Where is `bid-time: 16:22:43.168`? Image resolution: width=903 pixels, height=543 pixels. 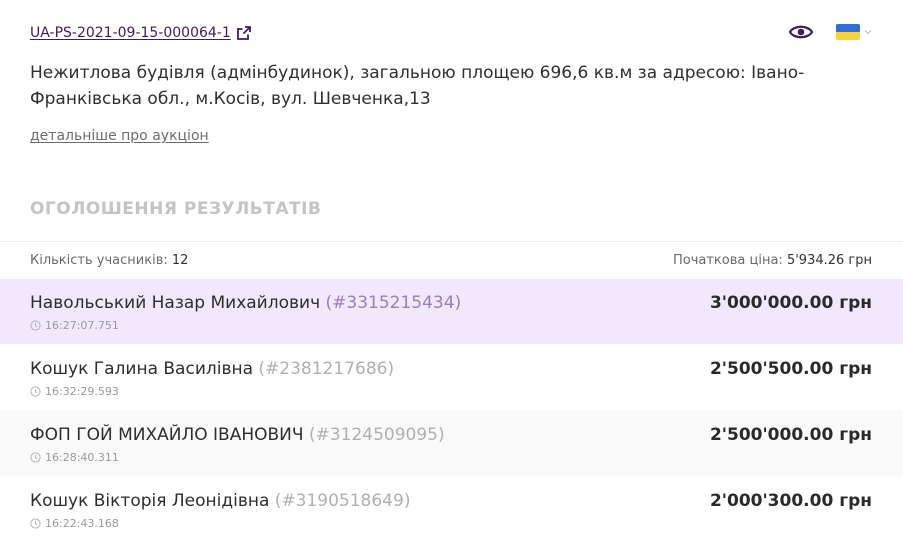
bid-time: 16:22:43.168 is located at coordinates (451, 523).